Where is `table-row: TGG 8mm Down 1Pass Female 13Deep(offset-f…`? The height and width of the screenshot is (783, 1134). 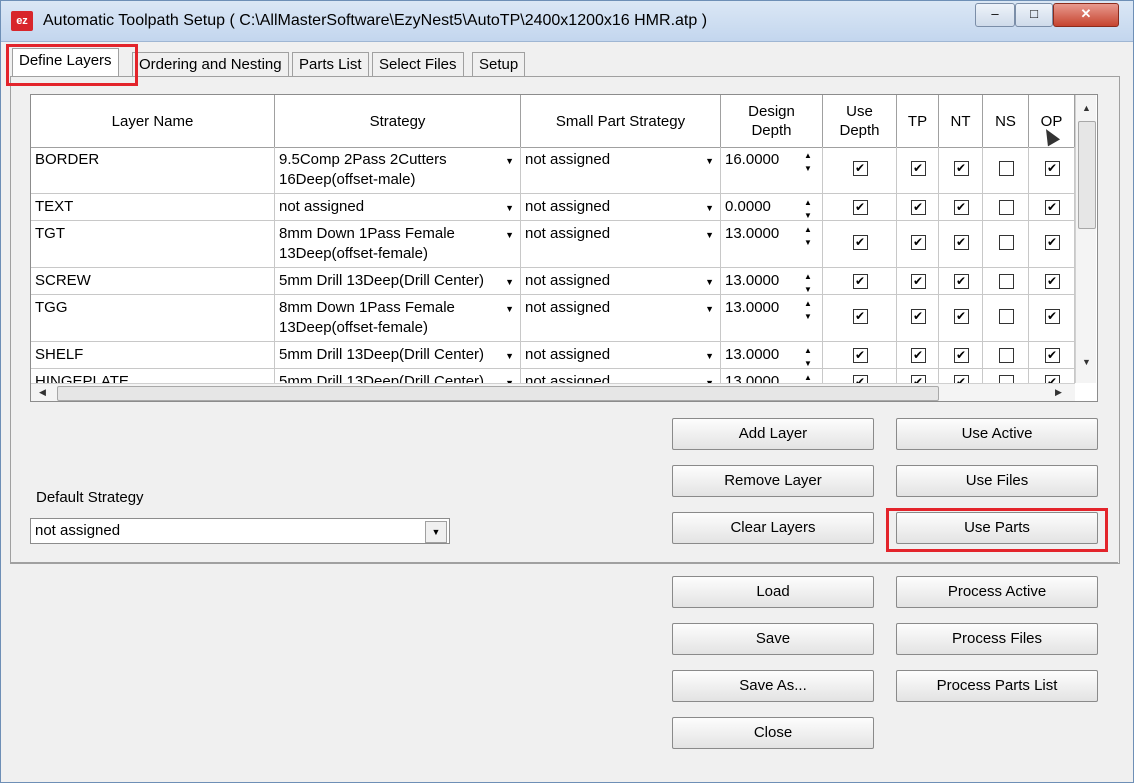 table-row: TGG 8mm Down 1Pass Female 13Deep(offset-f… is located at coordinates (553, 318).